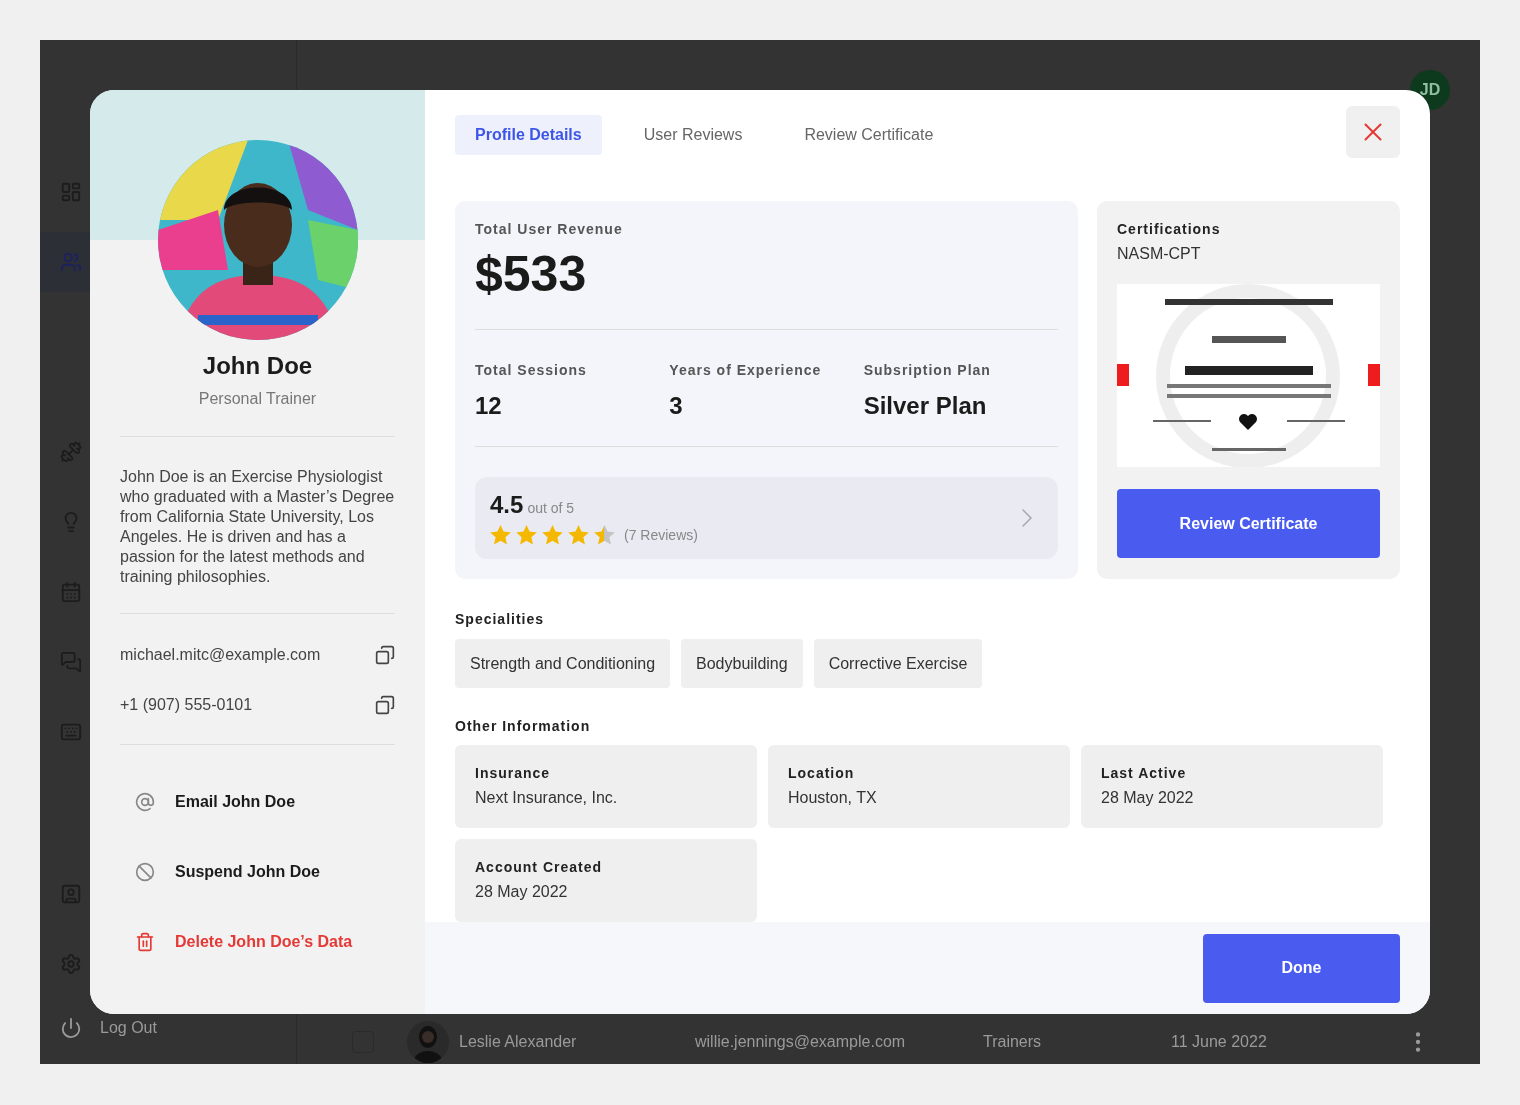  Describe the element at coordinates (801, 1042) in the screenshot. I see `user-email: willie.jennings@example.com` at that location.